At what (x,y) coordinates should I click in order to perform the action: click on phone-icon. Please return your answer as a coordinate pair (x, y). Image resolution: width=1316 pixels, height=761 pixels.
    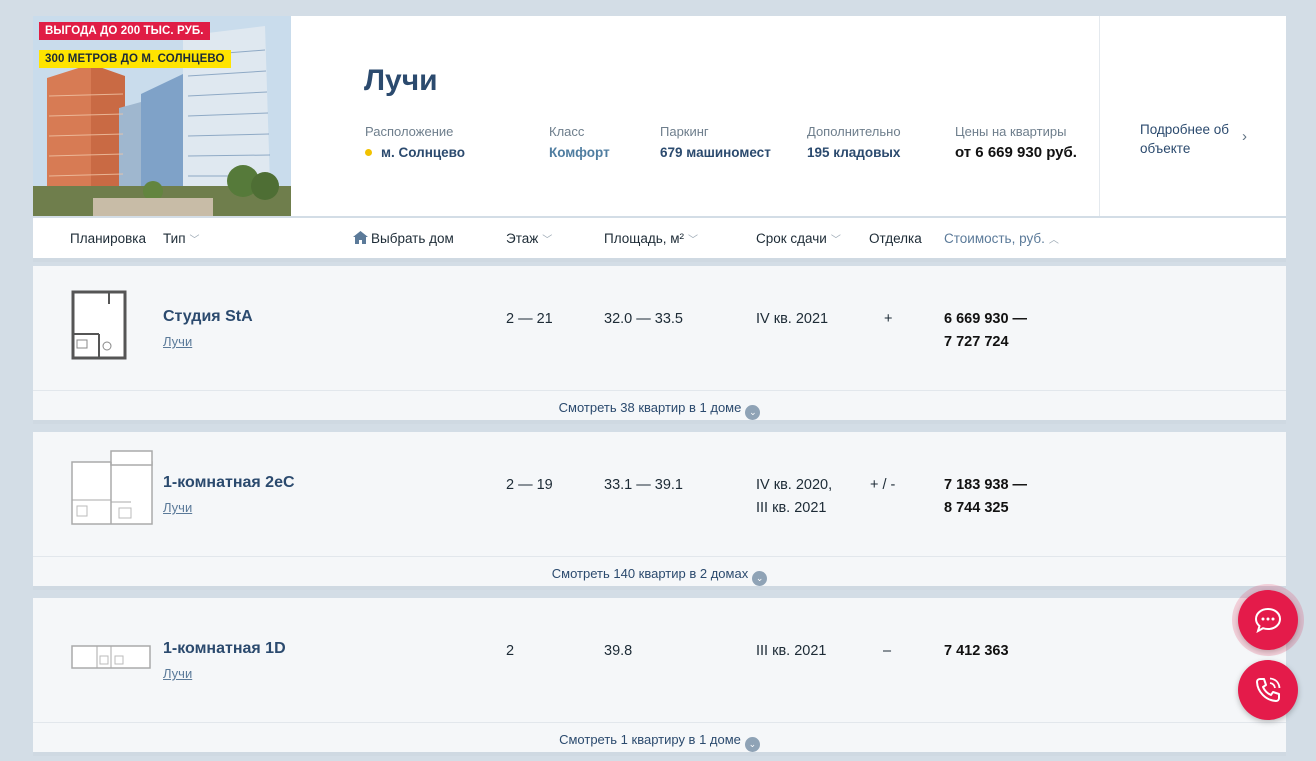
    Looking at the image, I should click on (1268, 689).